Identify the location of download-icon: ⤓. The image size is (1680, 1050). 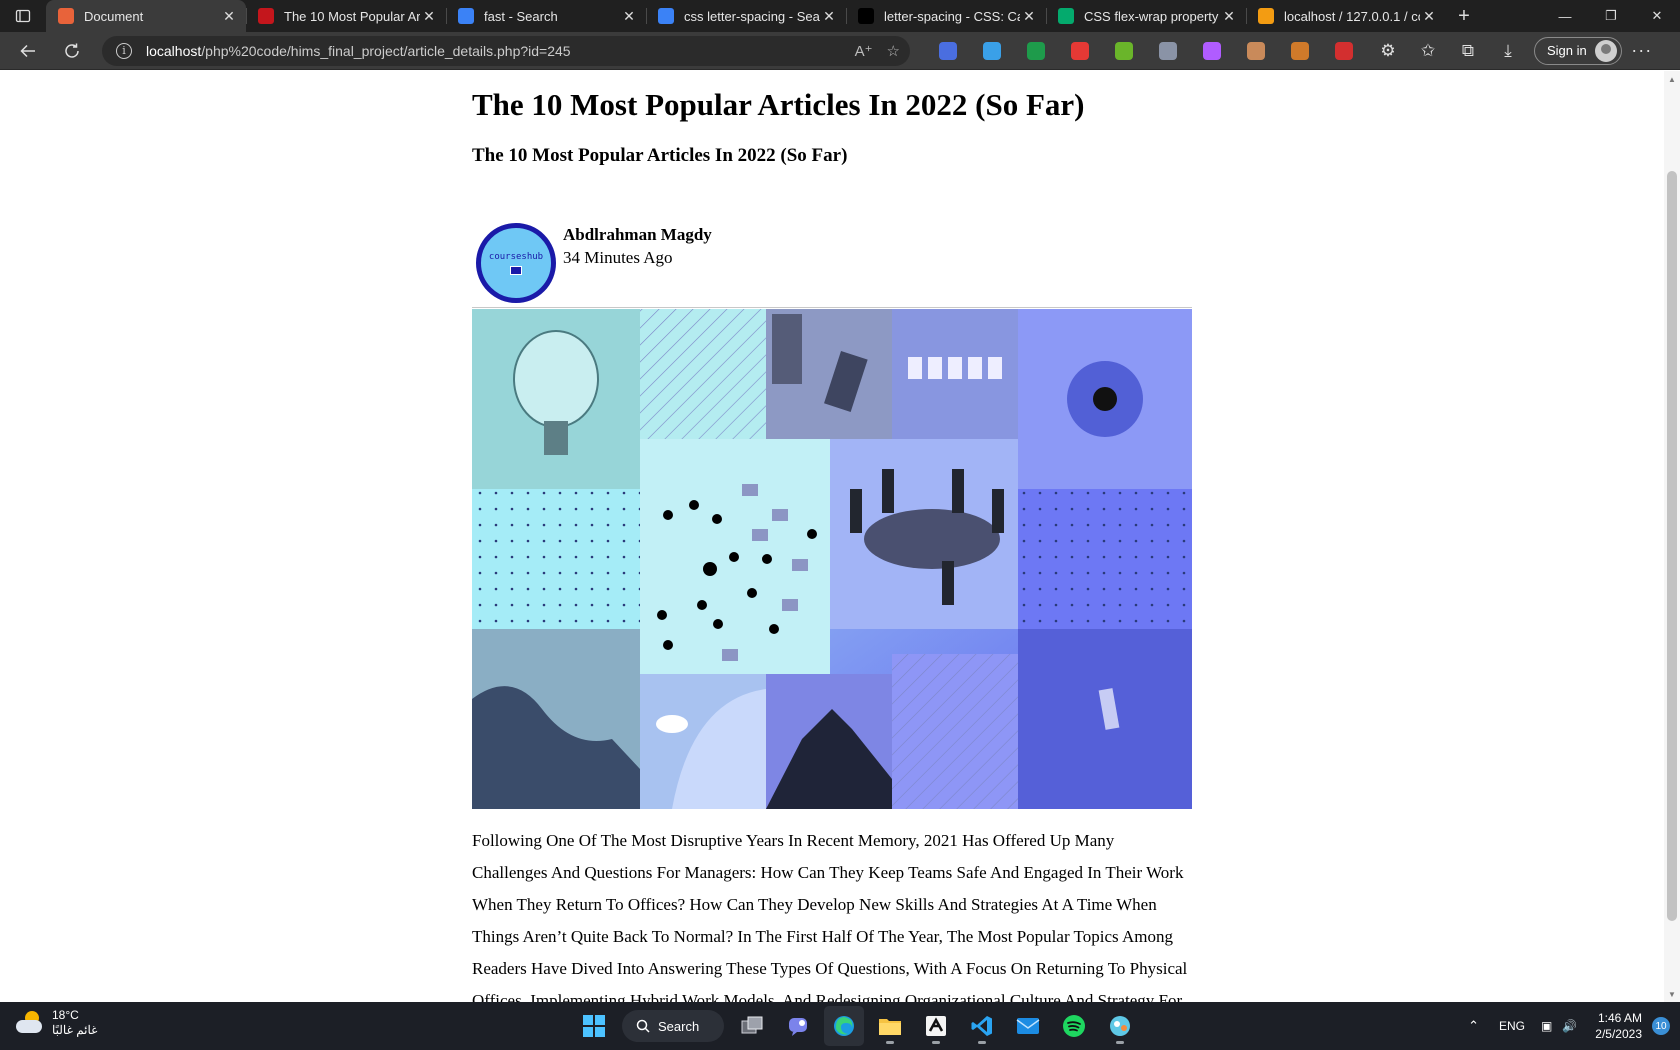
(1508, 50).